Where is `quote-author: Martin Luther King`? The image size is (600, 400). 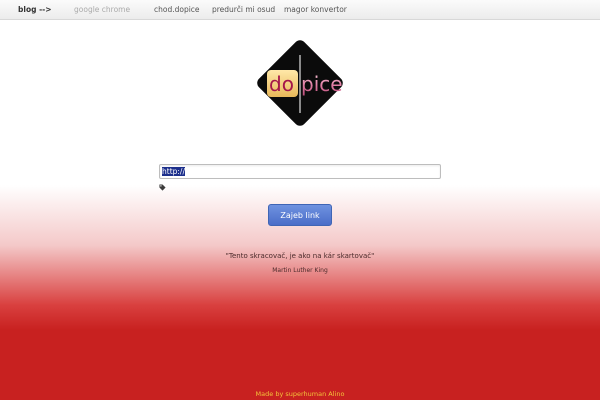
quote-author: Martin Luther King is located at coordinates (300, 270).